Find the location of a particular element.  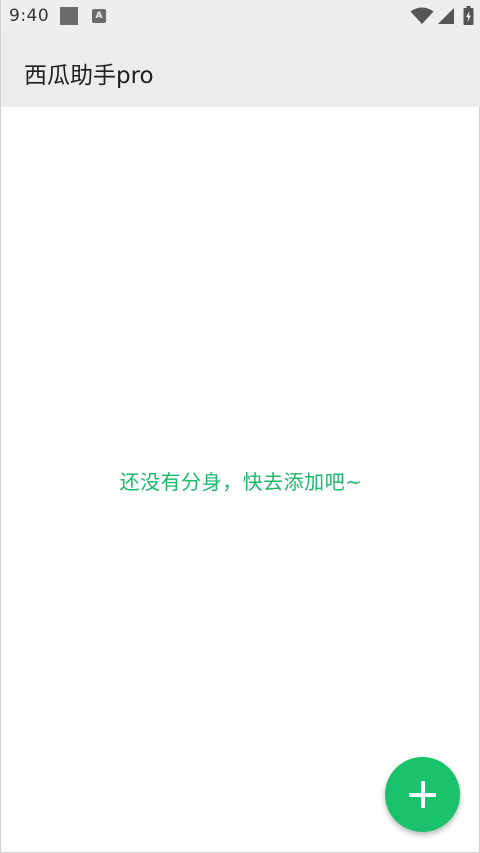

wifi-icon is located at coordinates (422, 15).